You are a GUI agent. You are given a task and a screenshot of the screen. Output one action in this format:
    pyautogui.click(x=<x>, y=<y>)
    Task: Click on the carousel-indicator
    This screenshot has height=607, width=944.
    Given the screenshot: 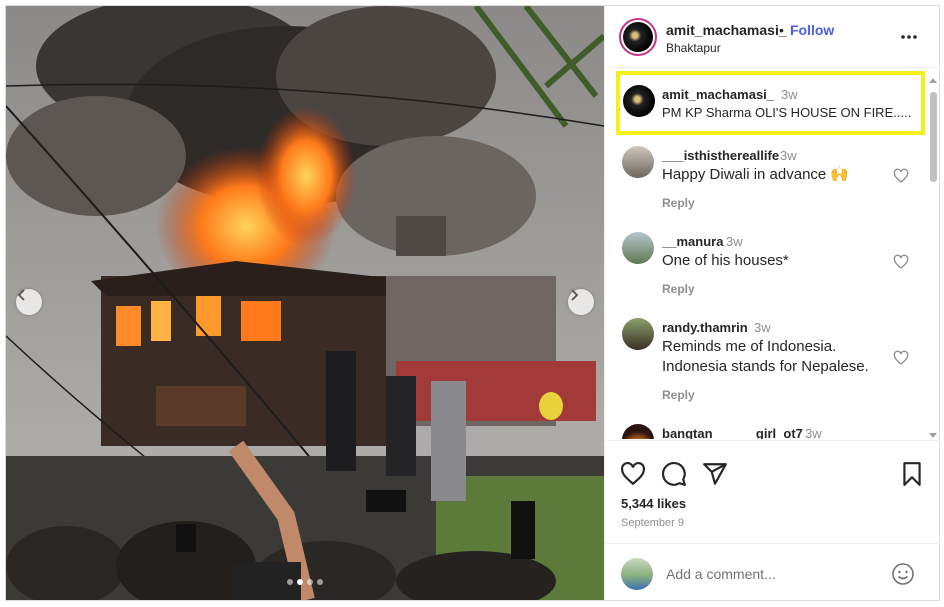 What is the action you would take?
    pyautogui.click(x=305, y=582)
    